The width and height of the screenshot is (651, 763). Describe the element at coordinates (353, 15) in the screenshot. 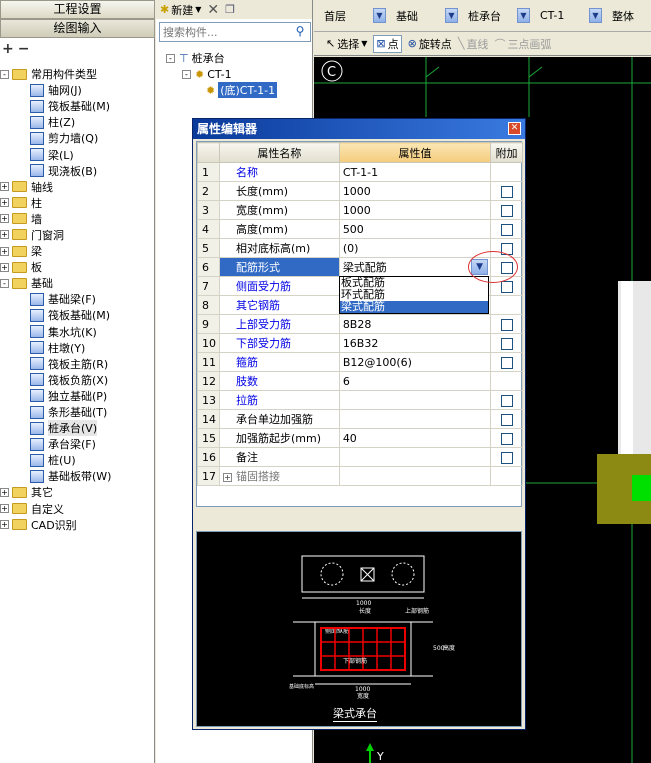

I see `floor-select: 首层 ▼` at that location.